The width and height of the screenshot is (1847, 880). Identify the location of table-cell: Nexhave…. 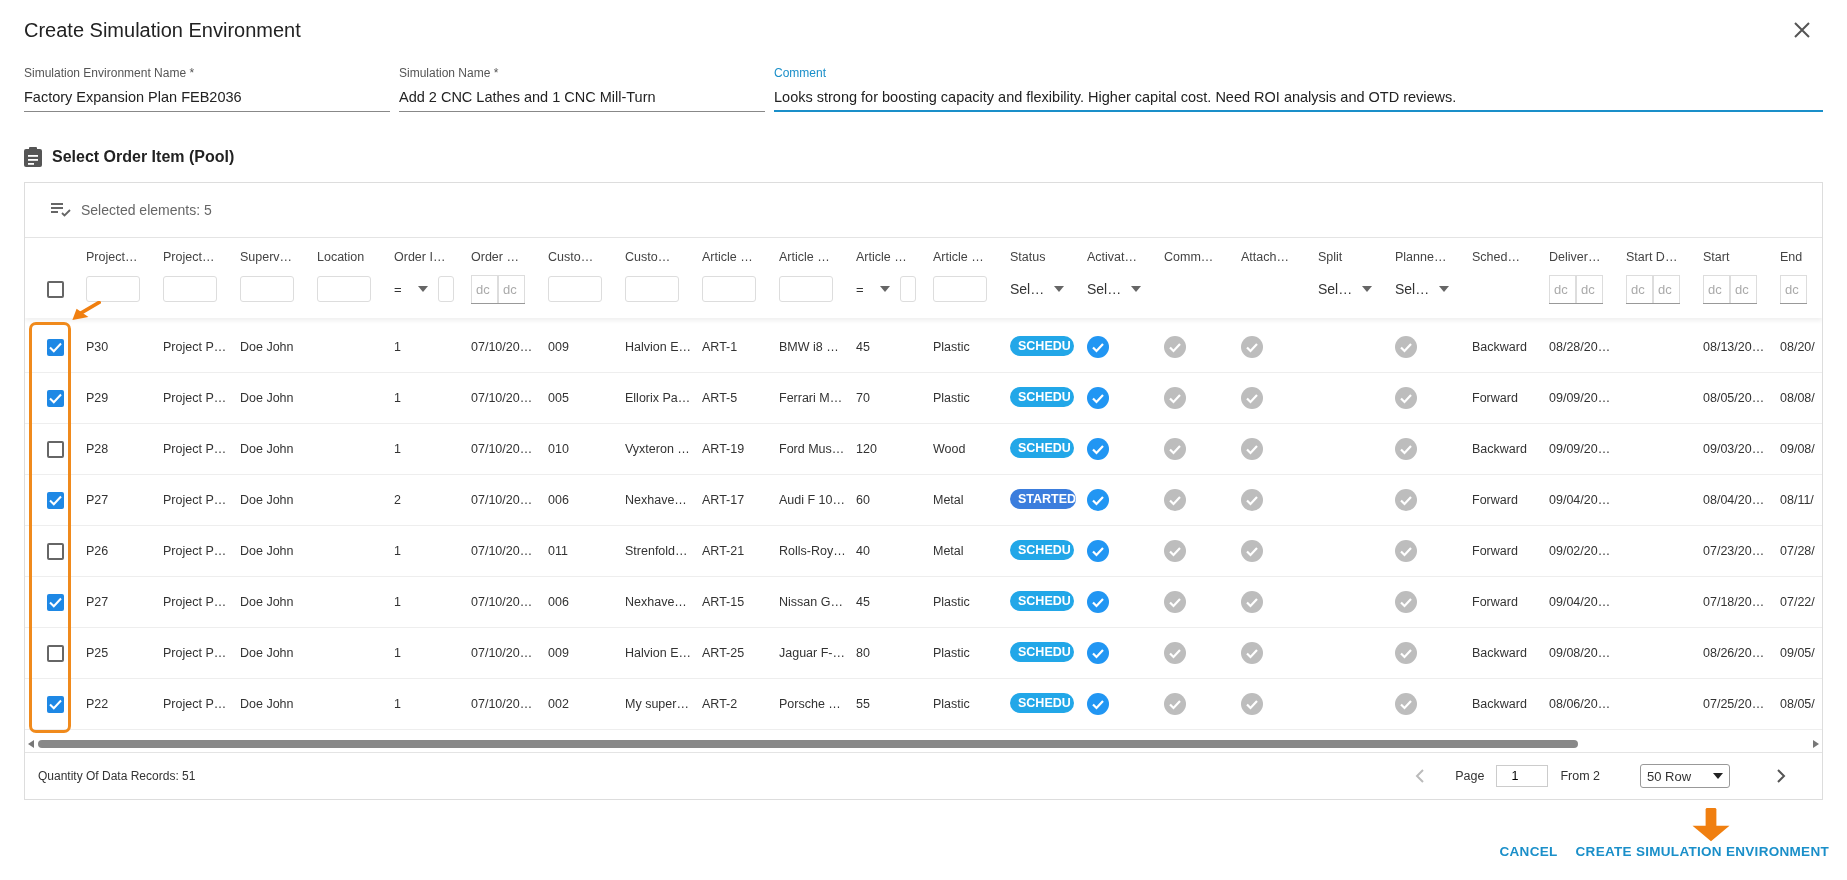
(656, 602).